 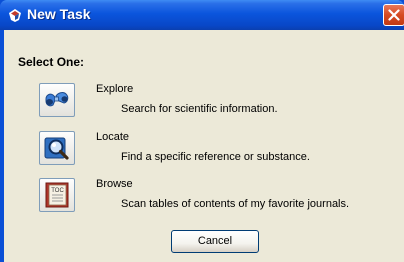 I want to click on locate-title: Locate, so click(x=112, y=137).